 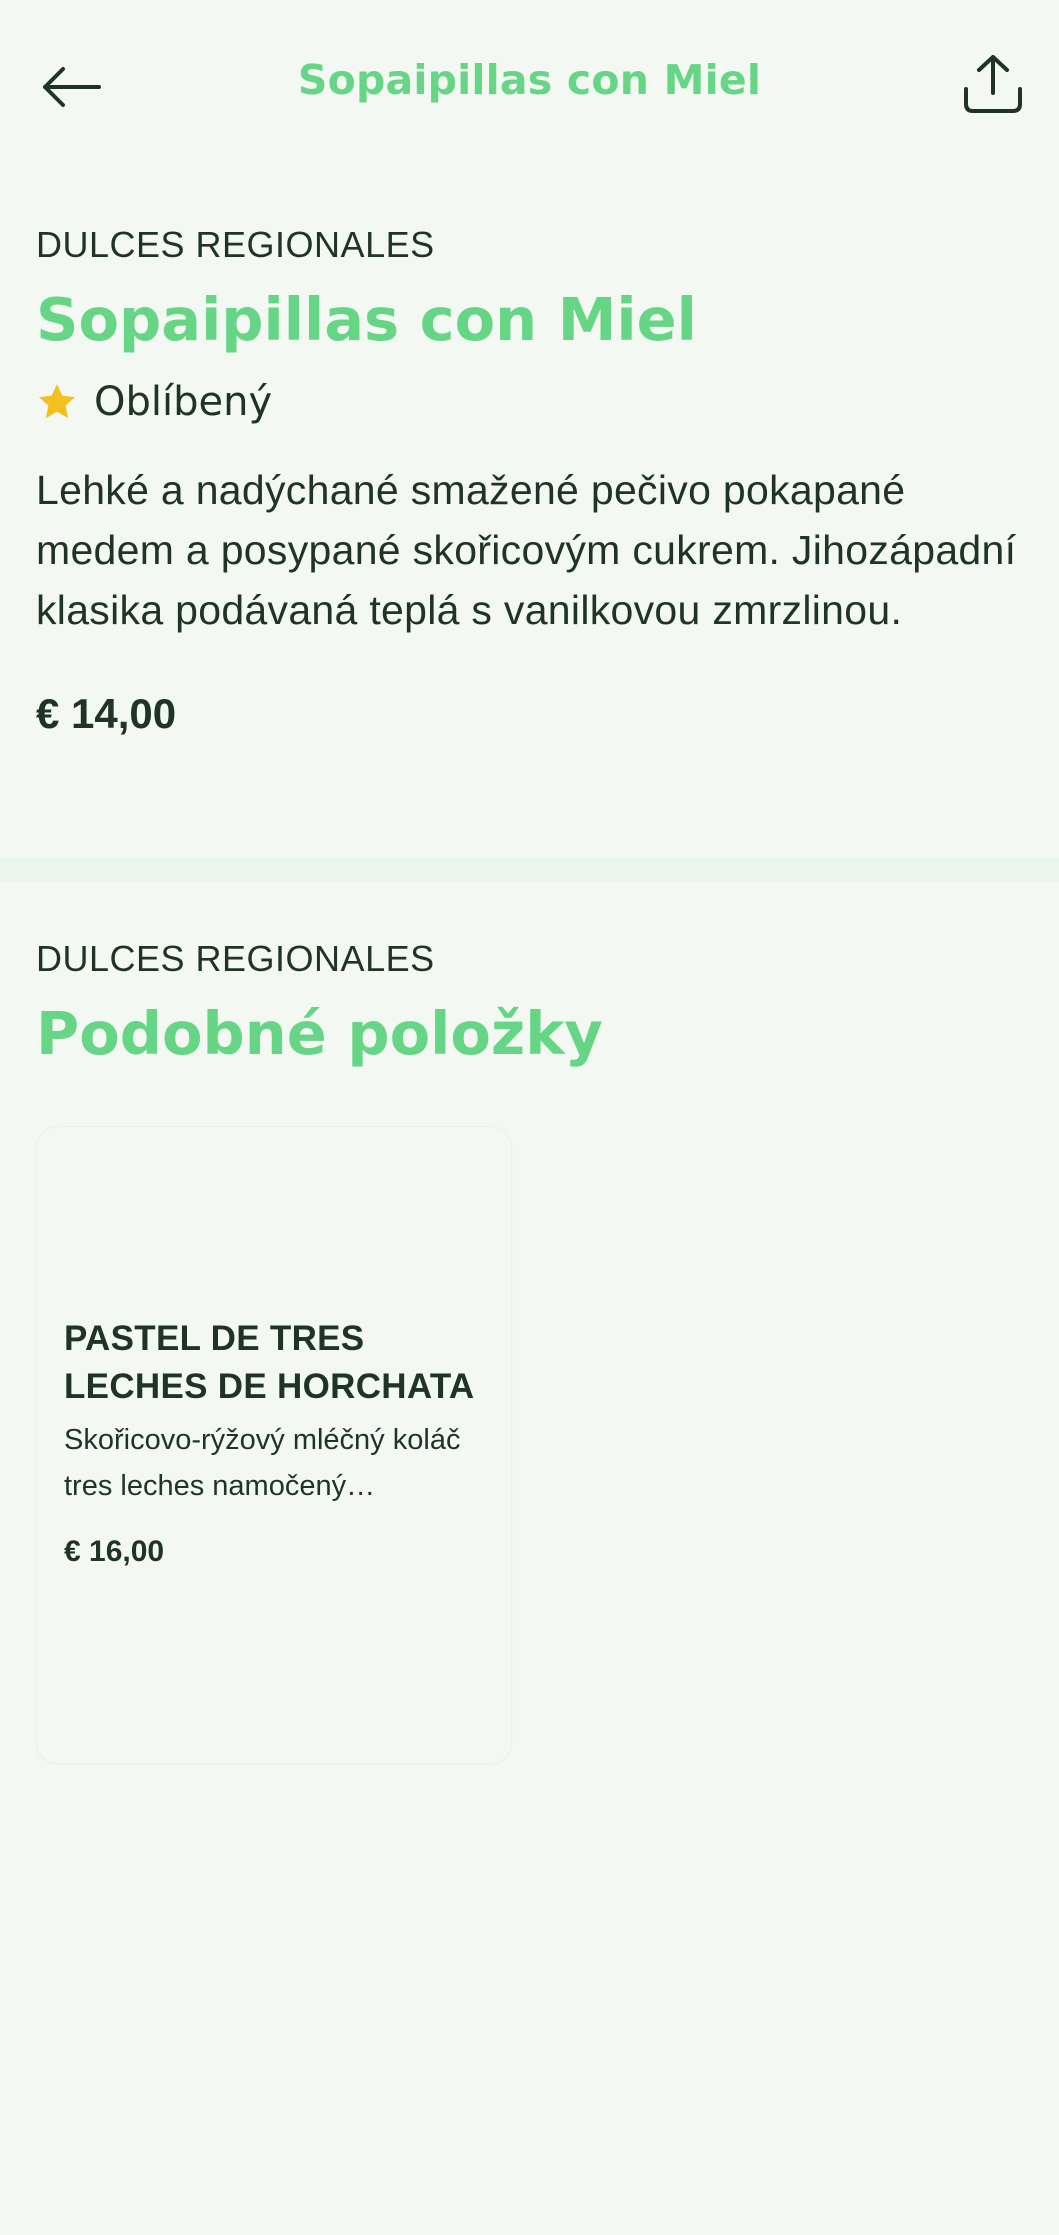 I want to click on similar-item-price: € 16,00, so click(x=114, y=1551).